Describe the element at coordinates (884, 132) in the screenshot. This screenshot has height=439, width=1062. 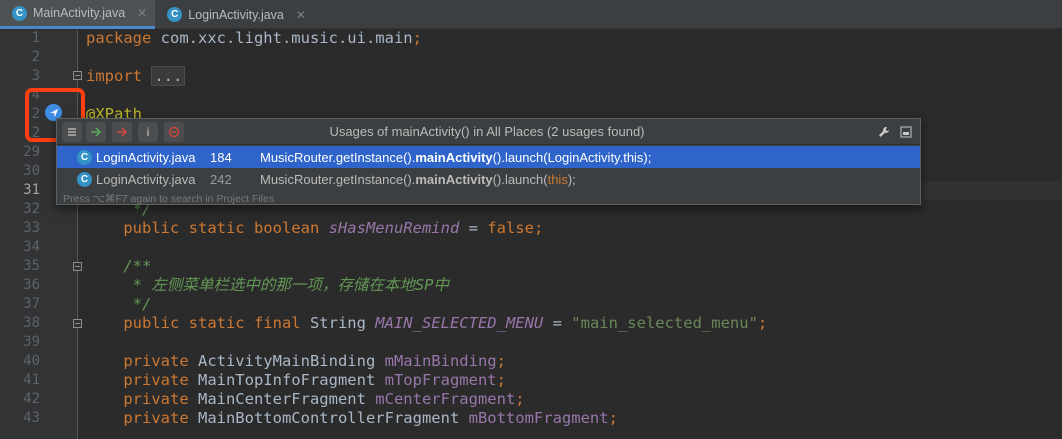
I see `settings-icon` at that location.